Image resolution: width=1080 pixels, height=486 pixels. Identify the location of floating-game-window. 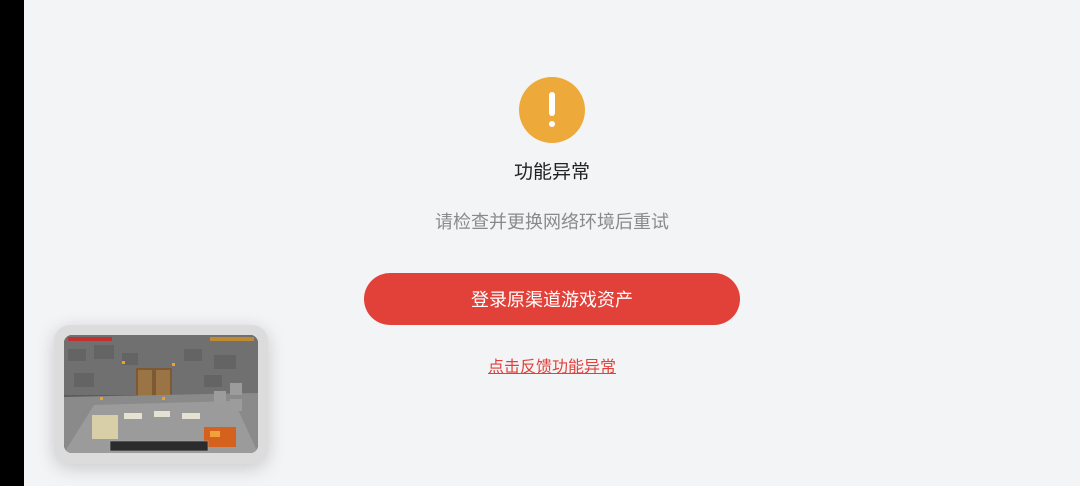
(161, 394).